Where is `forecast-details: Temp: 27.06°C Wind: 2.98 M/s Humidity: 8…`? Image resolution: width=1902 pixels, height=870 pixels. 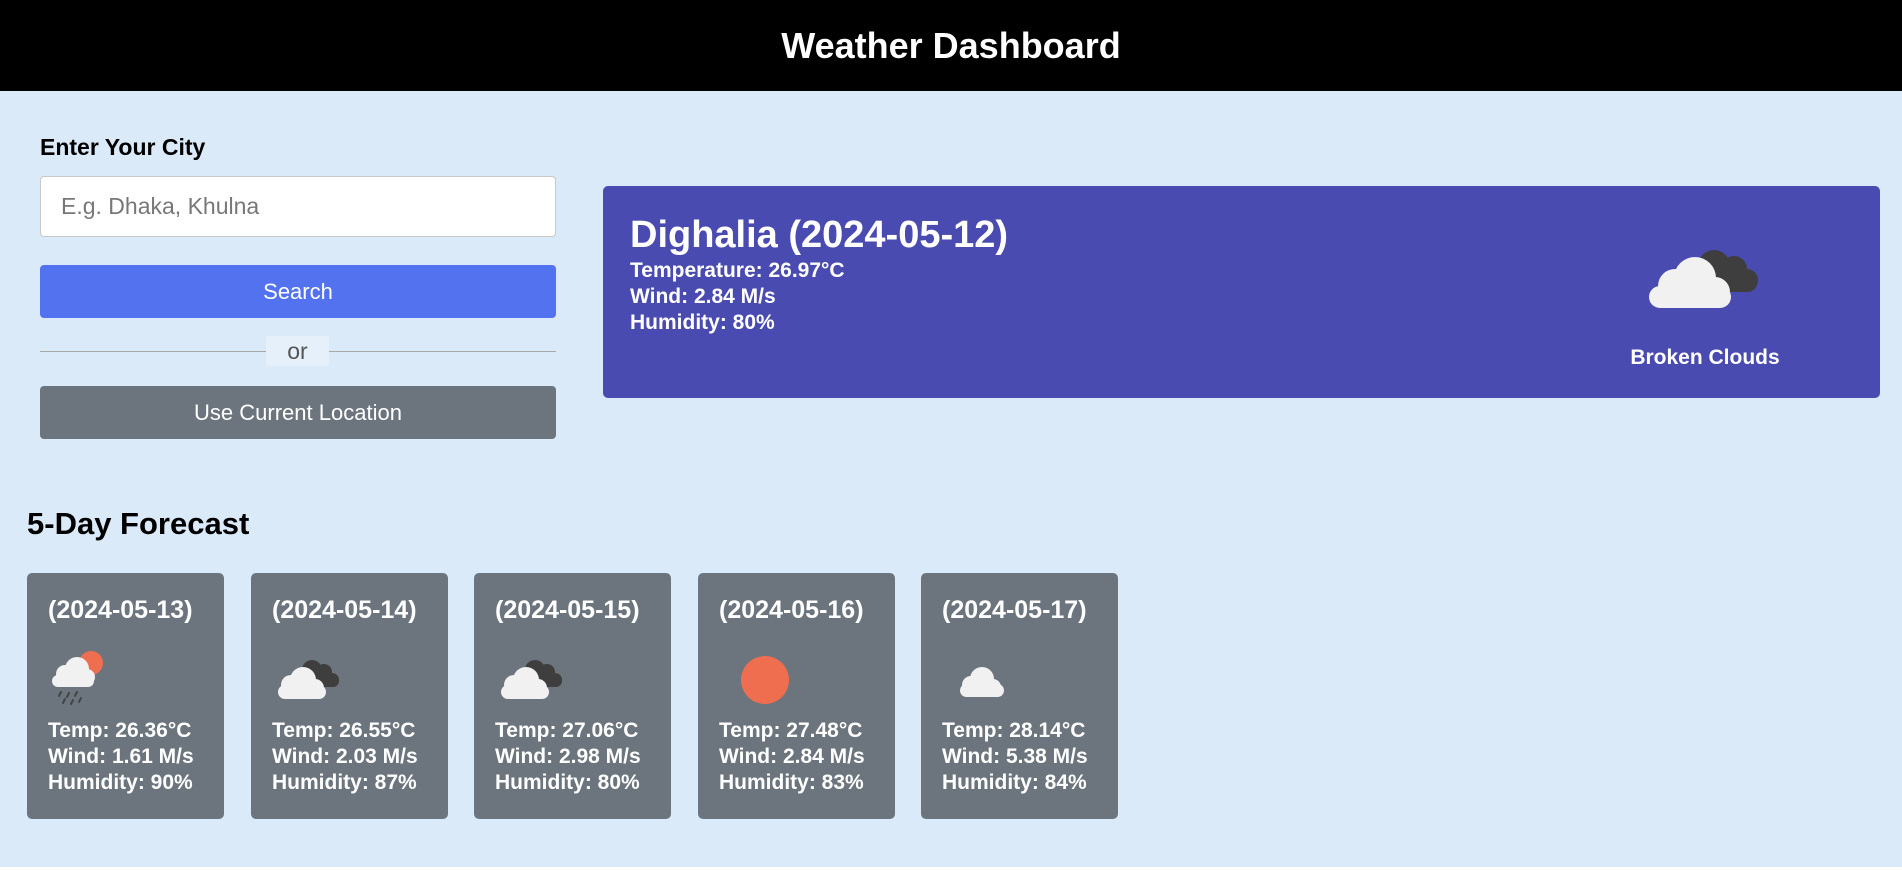
forecast-details: Temp: 27.06°C Wind: 2.98 M/s Humidity: 8… is located at coordinates (568, 757).